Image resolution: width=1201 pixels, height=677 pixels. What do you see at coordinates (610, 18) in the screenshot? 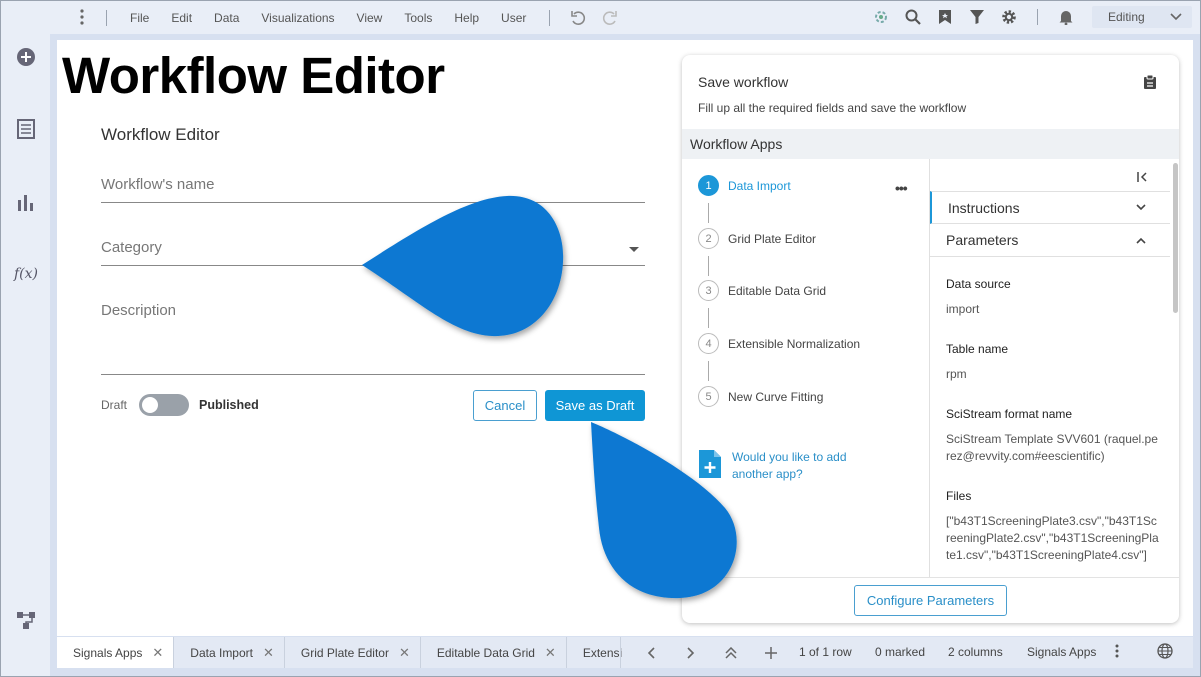
I see `redo-icon` at bounding box center [610, 18].